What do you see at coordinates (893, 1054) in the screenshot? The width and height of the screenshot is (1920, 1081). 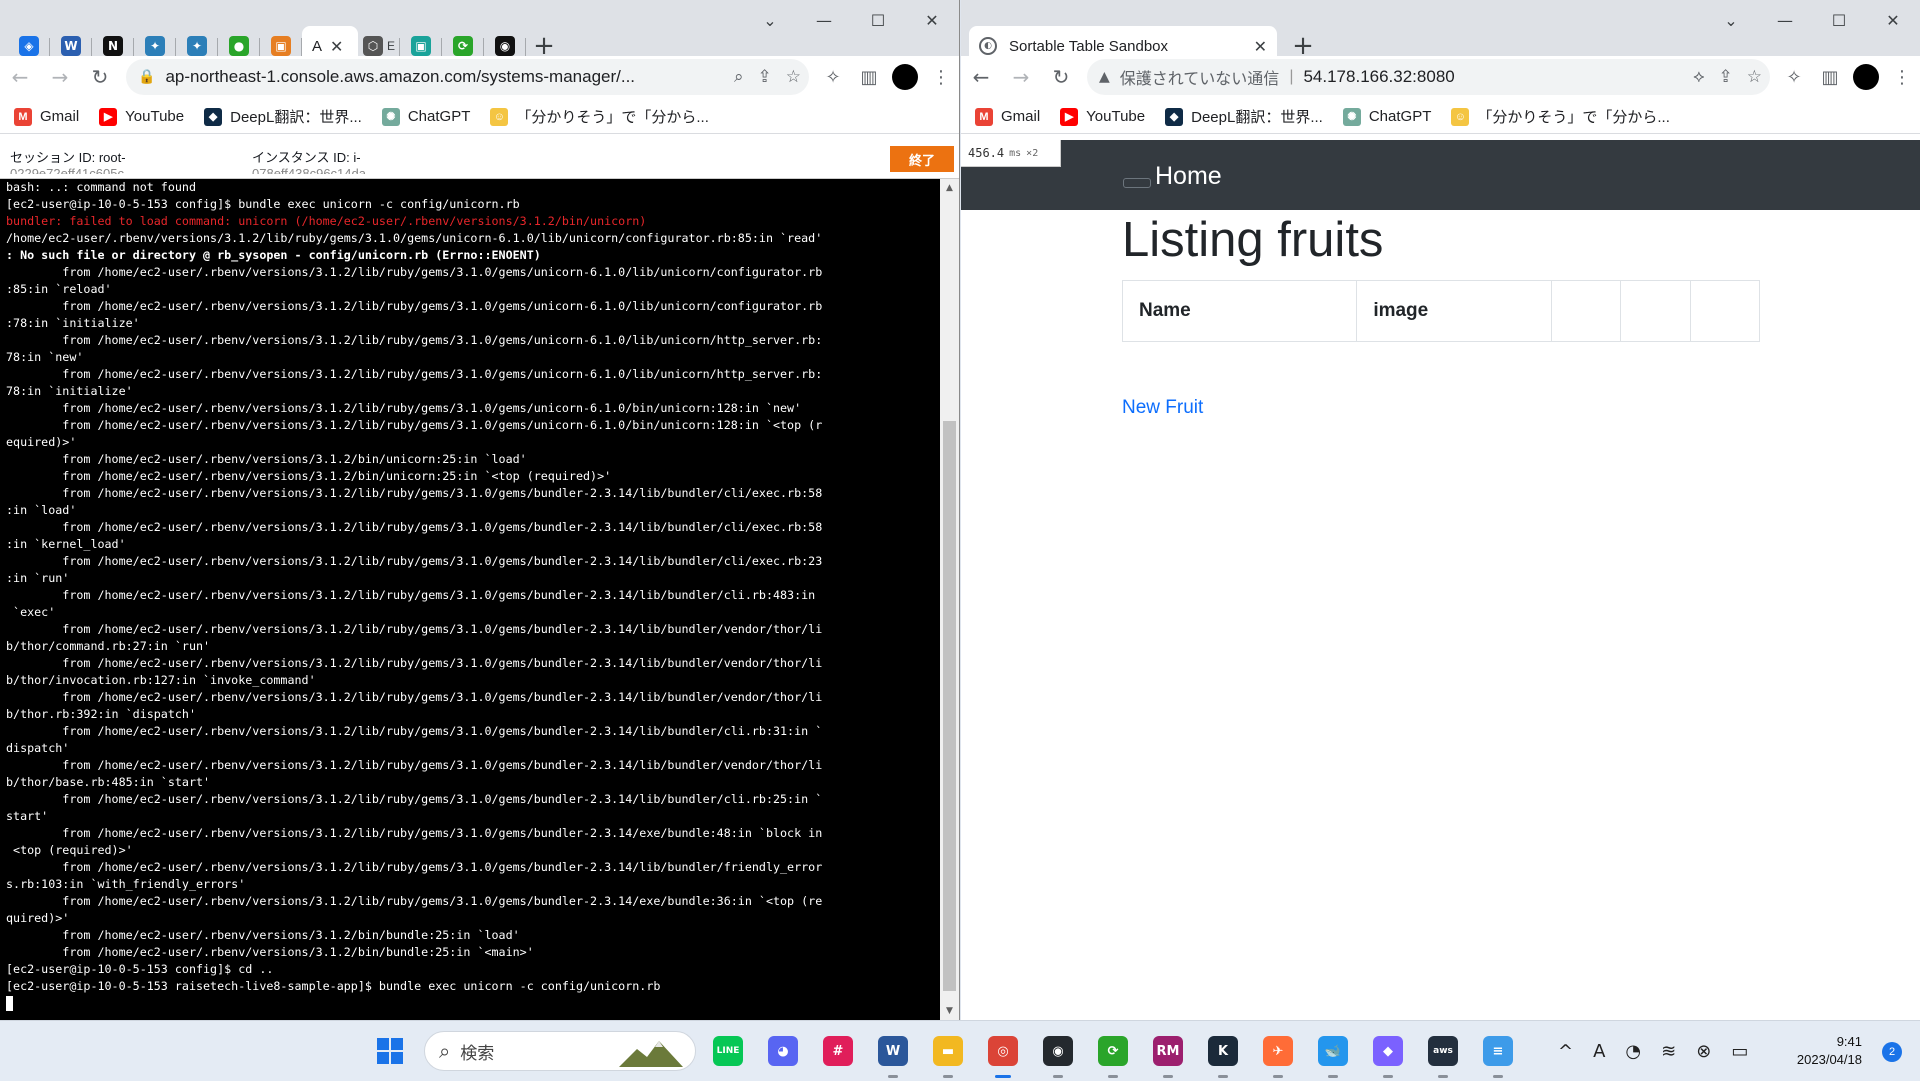 I see `word-app: W` at bounding box center [893, 1054].